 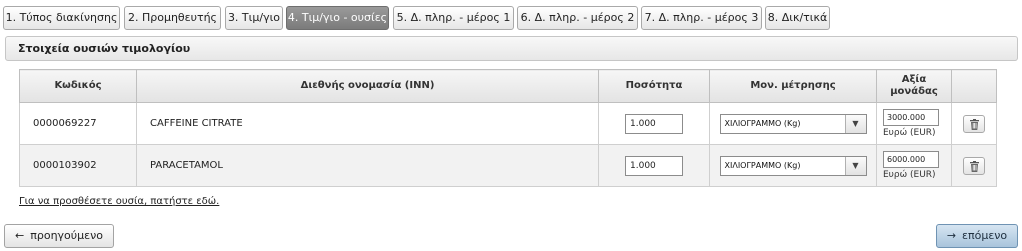 What do you see at coordinates (367, 123) in the screenshot?
I see `cell-inn: CAFFEINE CITRATE` at bounding box center [367, 123].